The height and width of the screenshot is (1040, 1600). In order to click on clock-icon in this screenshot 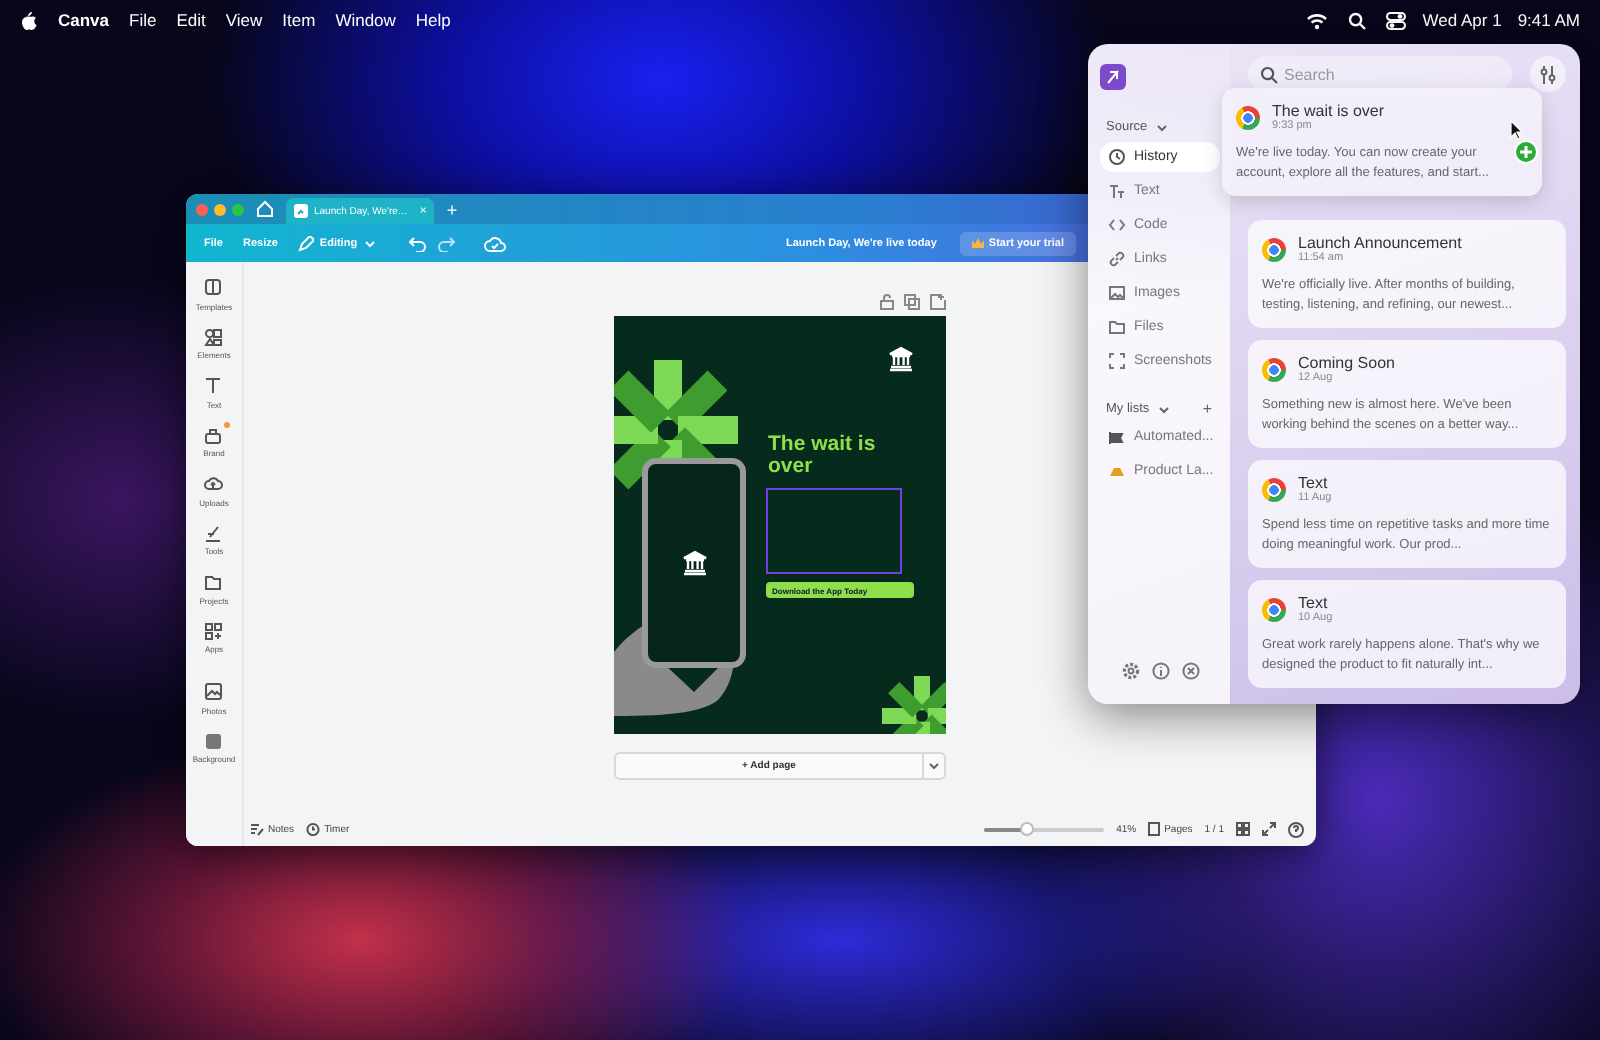, I will do `click(1117, 157)`.